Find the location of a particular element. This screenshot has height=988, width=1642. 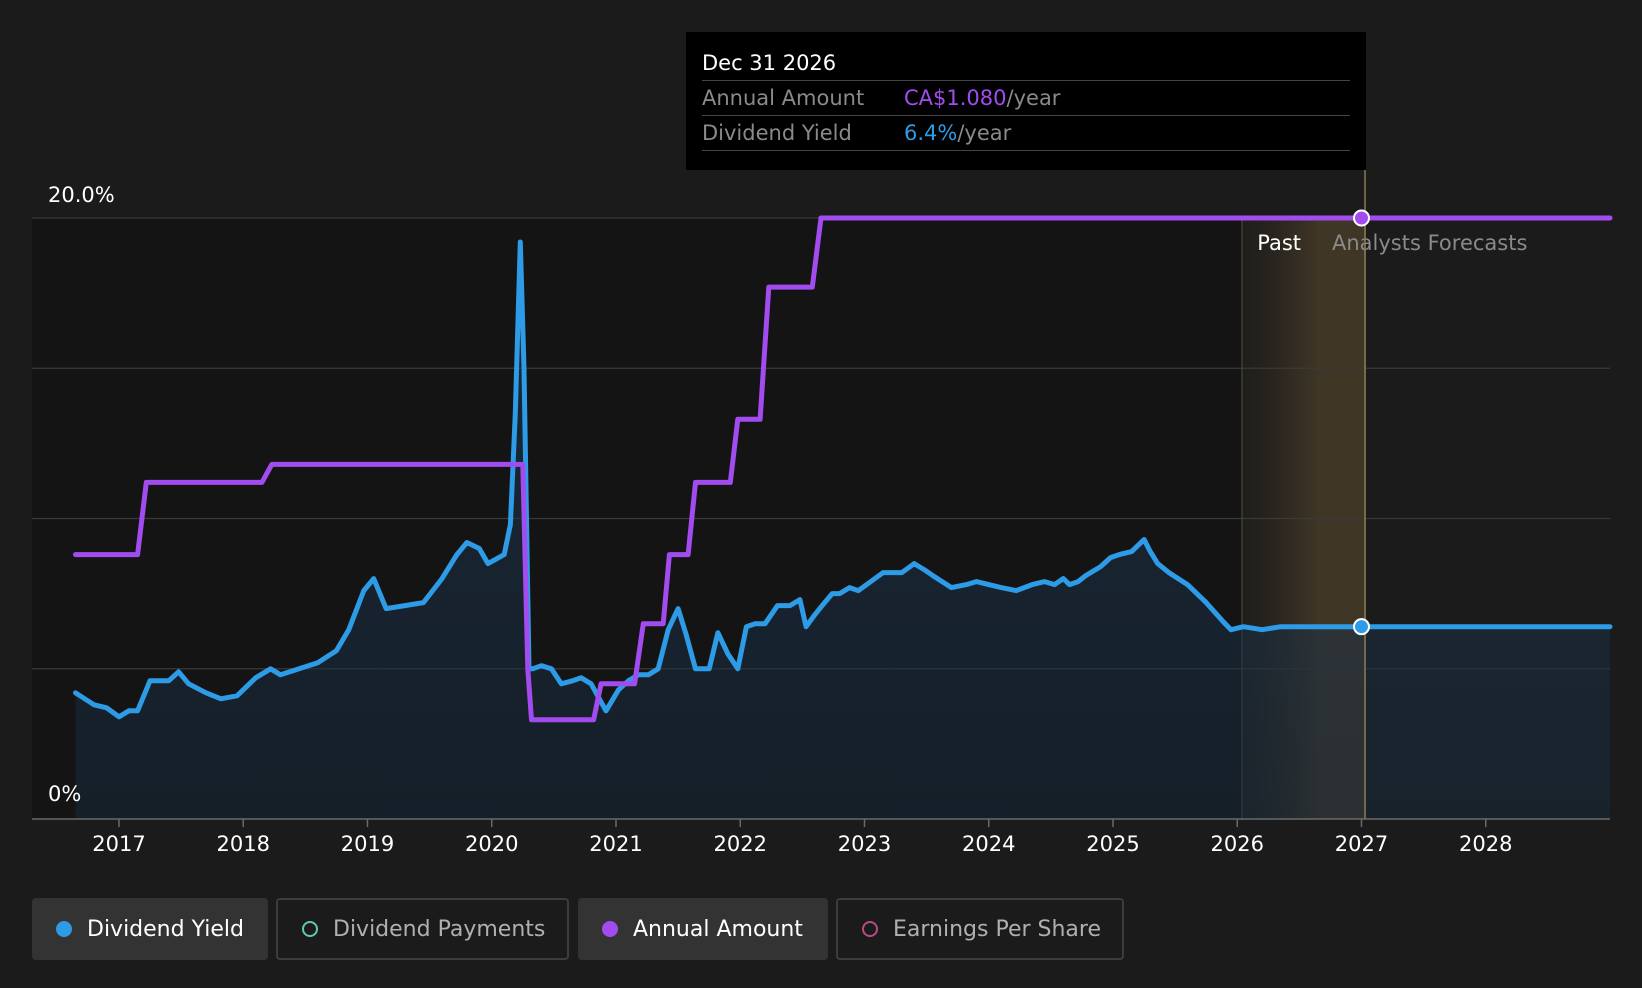

x-tick-label: 2019 is located at coordinates (367, 844).